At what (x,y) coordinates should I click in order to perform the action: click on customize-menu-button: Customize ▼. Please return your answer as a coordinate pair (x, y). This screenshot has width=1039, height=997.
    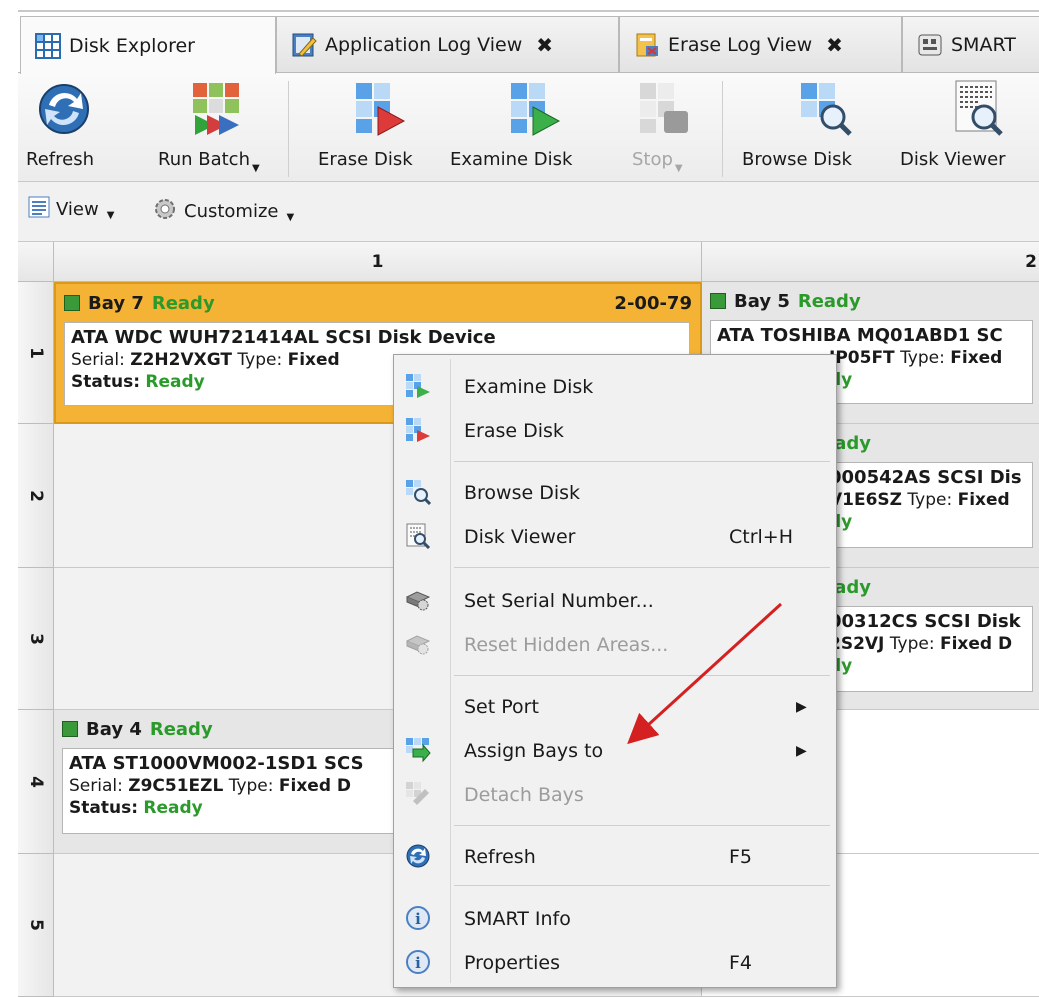
    Looking at the image, I should click on (223, 211).